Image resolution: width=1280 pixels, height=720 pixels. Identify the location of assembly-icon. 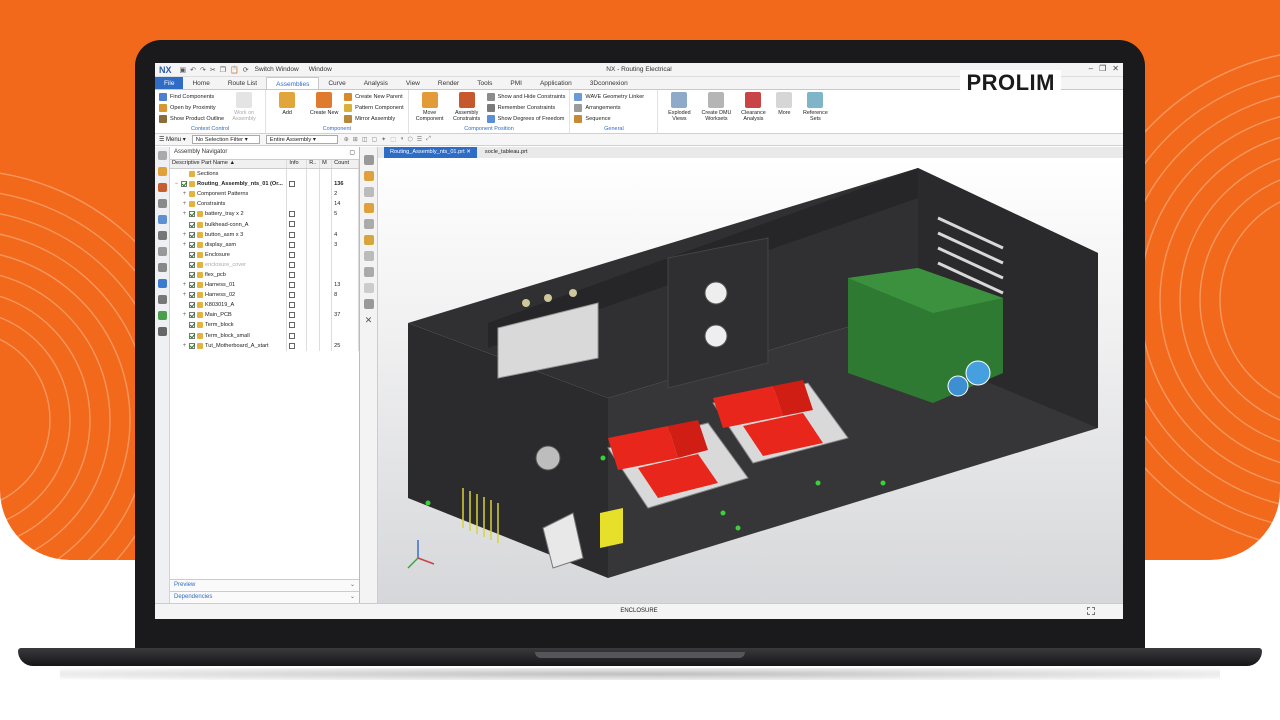
(368, 240).